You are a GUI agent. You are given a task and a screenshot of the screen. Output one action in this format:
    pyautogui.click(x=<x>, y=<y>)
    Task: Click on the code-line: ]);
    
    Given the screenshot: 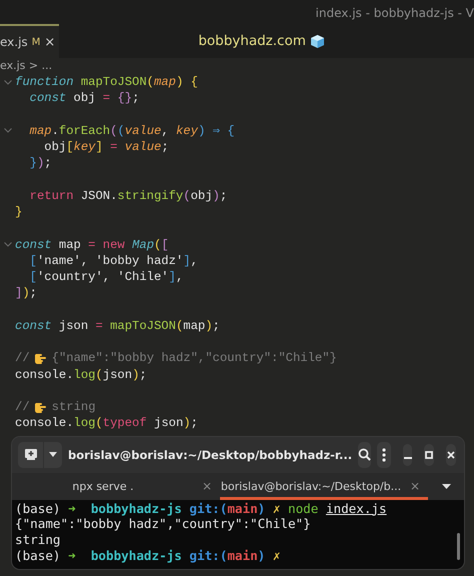 What is the action you would take?
    pyautogui.click(x=26, y=293)
    